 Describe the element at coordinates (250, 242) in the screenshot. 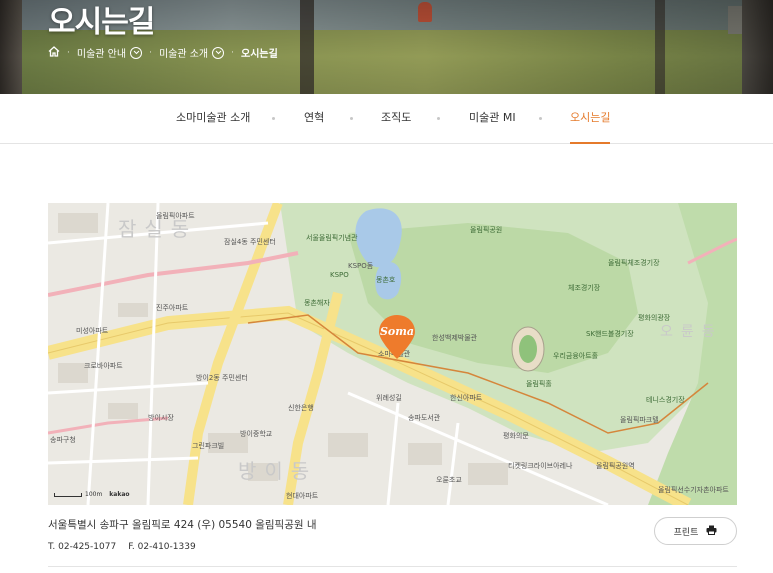

I see `map-label: 잠실4동 주민센터` at that location.